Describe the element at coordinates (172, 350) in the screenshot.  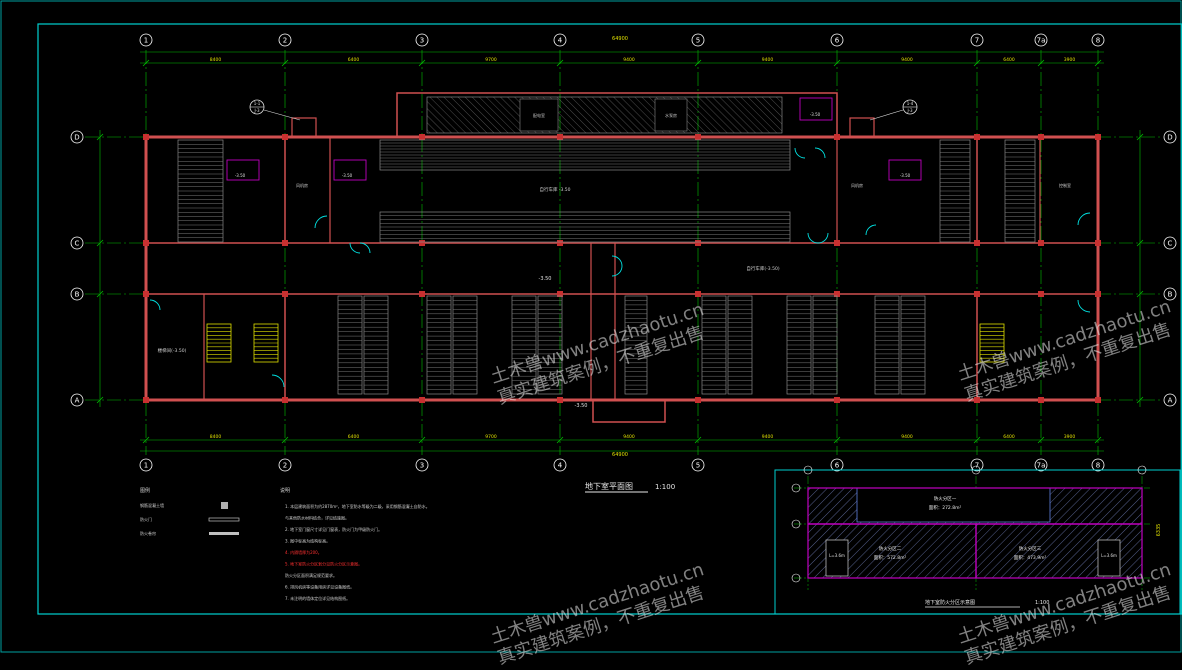
I see `room-label-west-stair: 楼梯间(-3.50)` at that location.